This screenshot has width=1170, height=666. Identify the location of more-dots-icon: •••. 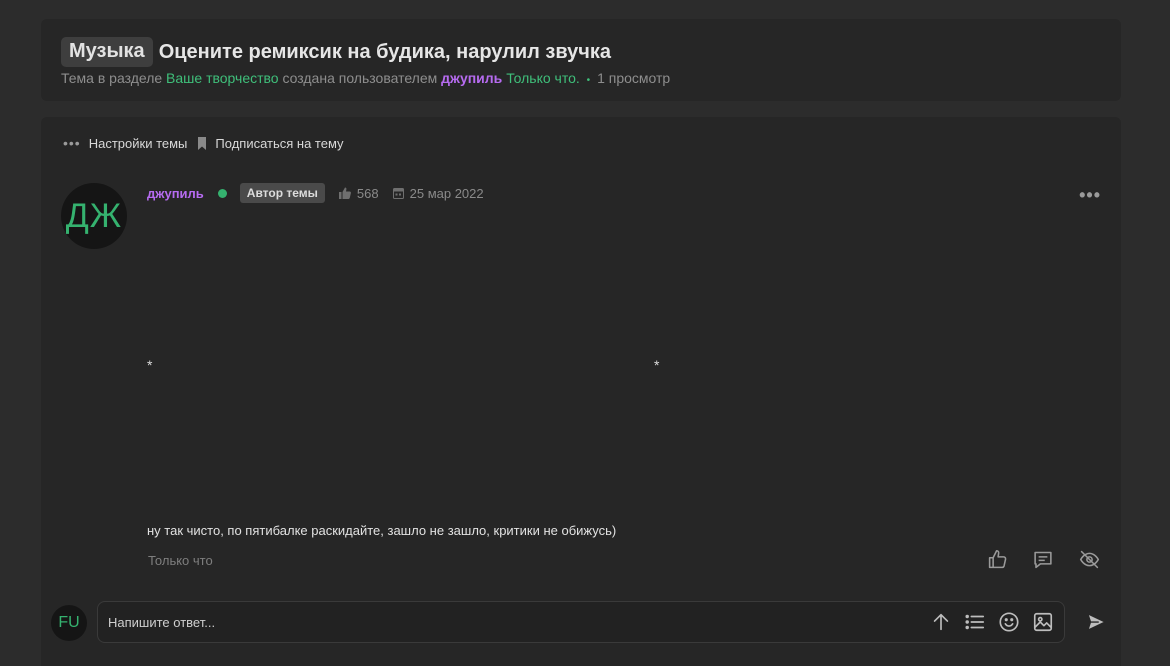
(72, 143).